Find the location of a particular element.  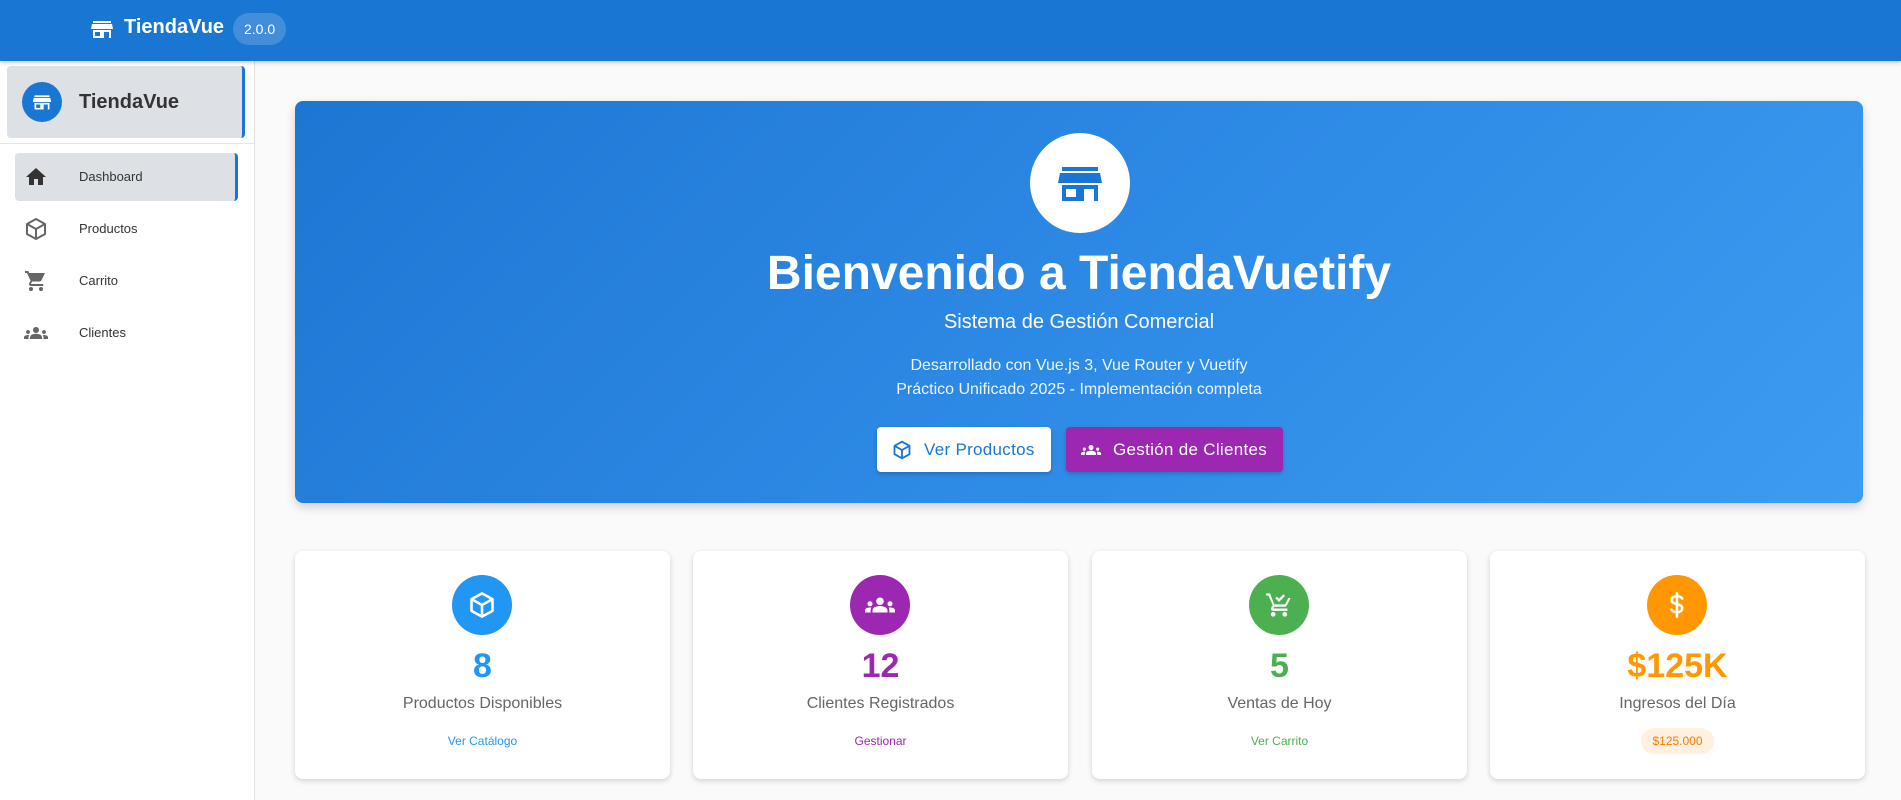

stat-card-ventas: 5 Ventas de Hoy Ver Carrito is located at coordinates (1279, 665).